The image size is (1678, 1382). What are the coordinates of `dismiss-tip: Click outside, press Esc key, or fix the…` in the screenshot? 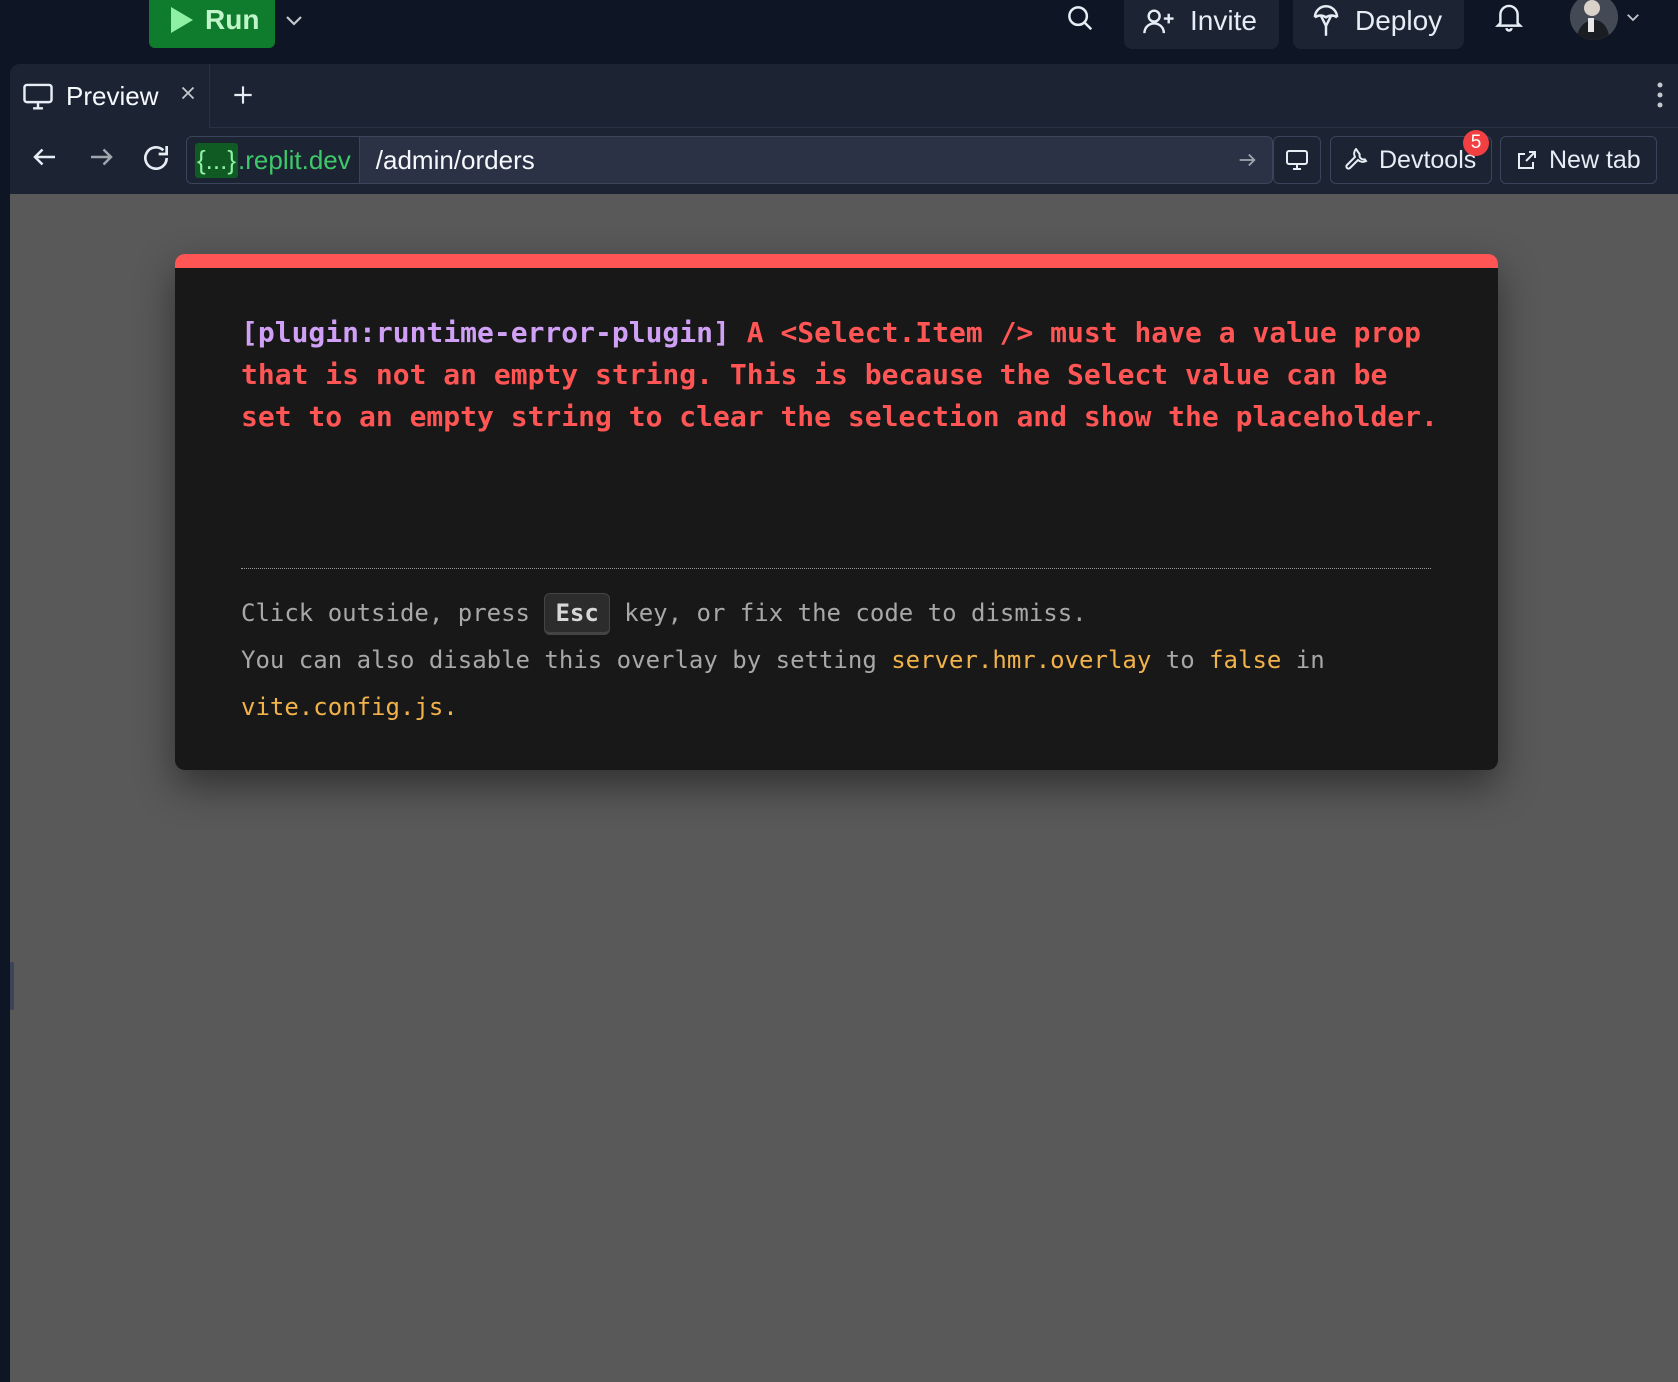 It's located at (841, 613).